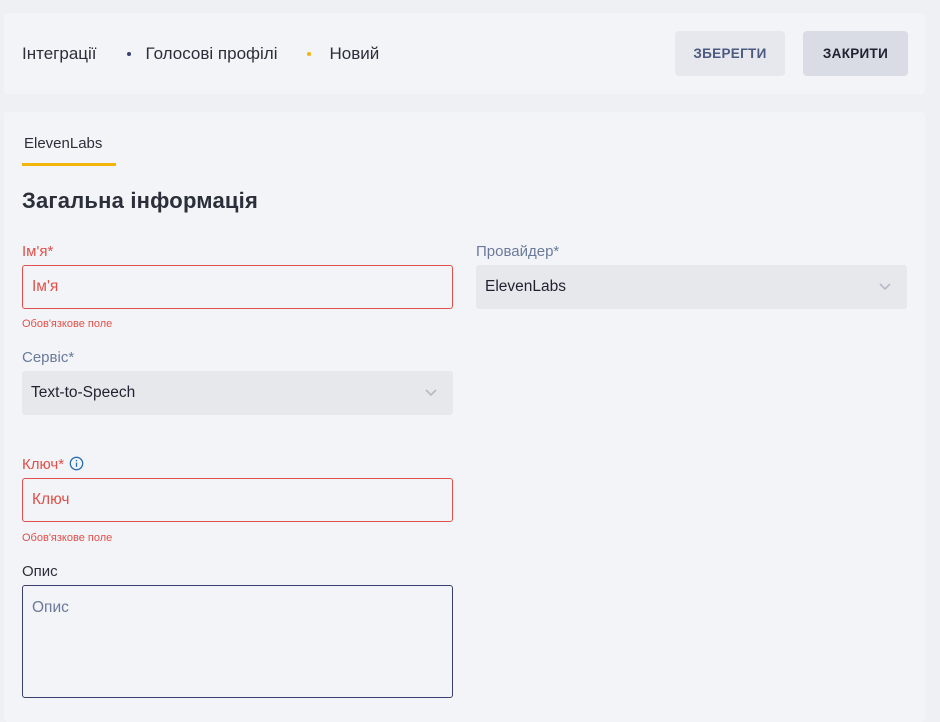 The image size is (940, 722). What do you see at coordinates (691, 287) in the screenshot?
I see `provider-select: ElevenLabs` at bounding box center [691, 287].